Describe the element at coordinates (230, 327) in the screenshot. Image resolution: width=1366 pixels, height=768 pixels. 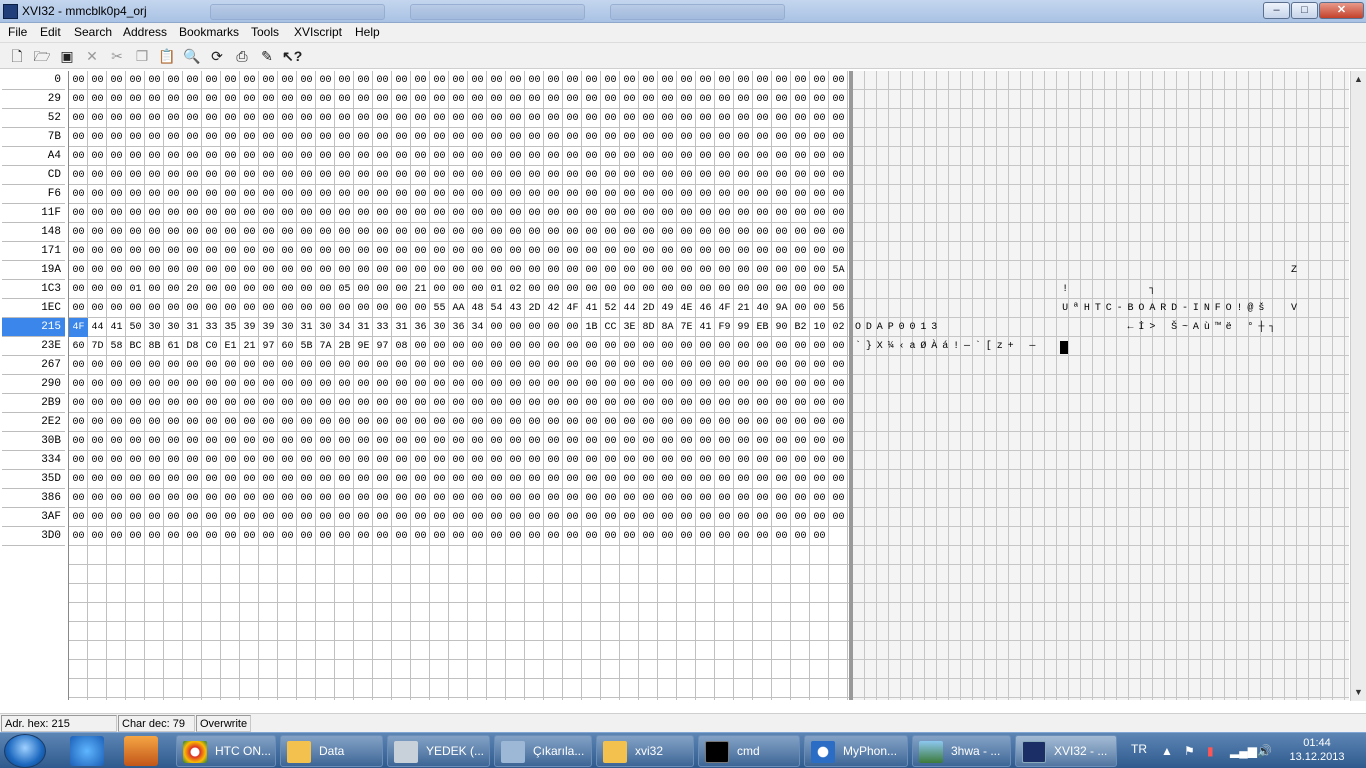
I see `hex-byte: 35` at that location.